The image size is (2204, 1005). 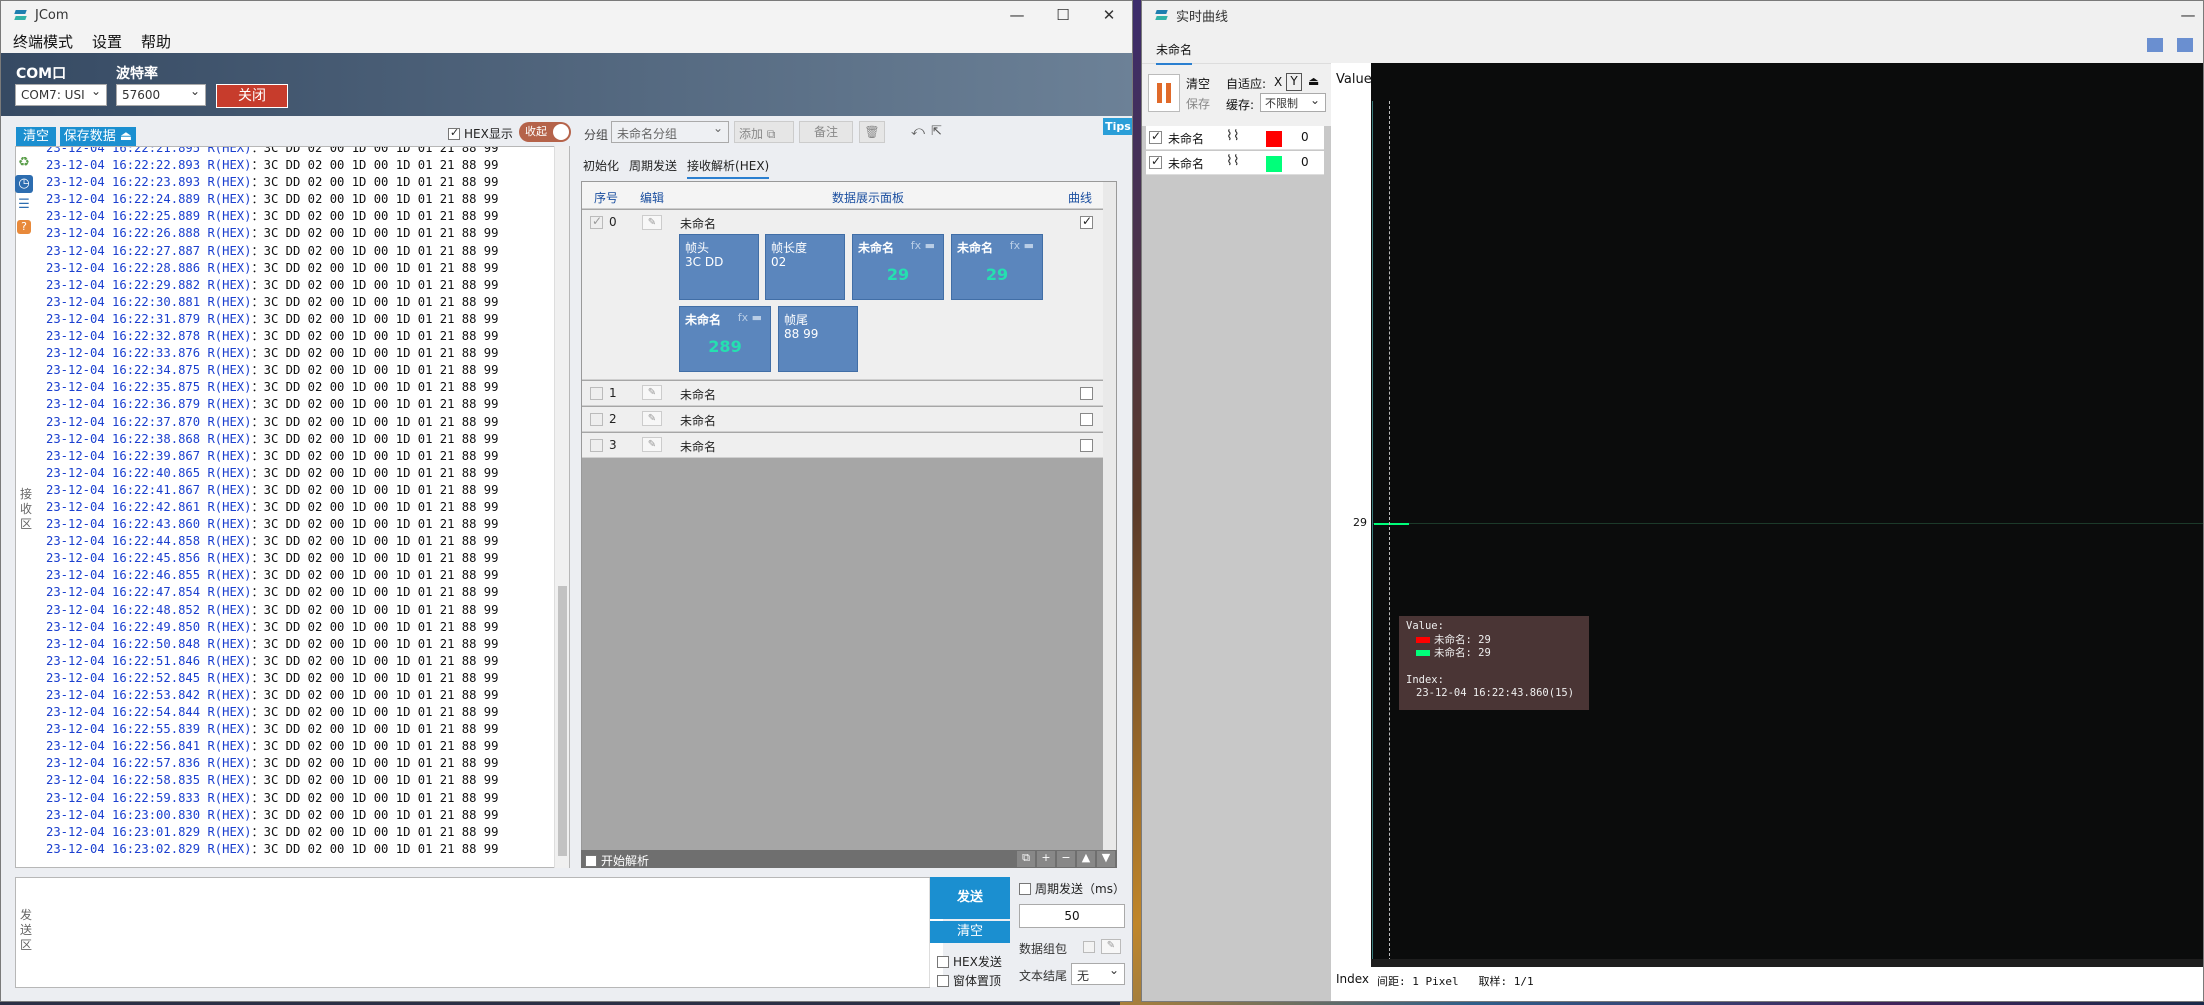 I want to click on menu-help: 帮助, so click(x=153, y=41).